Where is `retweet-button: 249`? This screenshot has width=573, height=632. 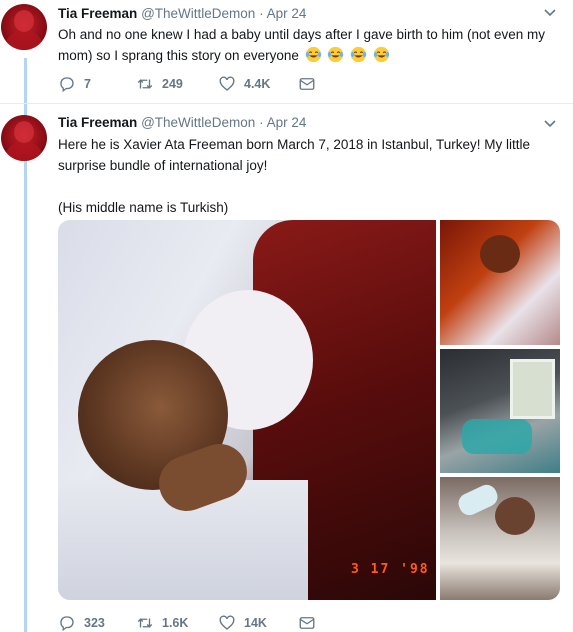
retweet-button: 249 is located at coordinates (159, 84).